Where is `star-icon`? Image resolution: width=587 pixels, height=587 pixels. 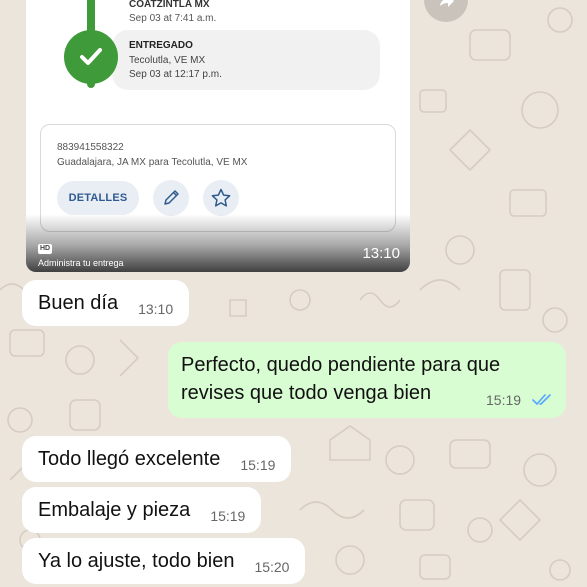
star-icon is located at coordinates (221, 197).